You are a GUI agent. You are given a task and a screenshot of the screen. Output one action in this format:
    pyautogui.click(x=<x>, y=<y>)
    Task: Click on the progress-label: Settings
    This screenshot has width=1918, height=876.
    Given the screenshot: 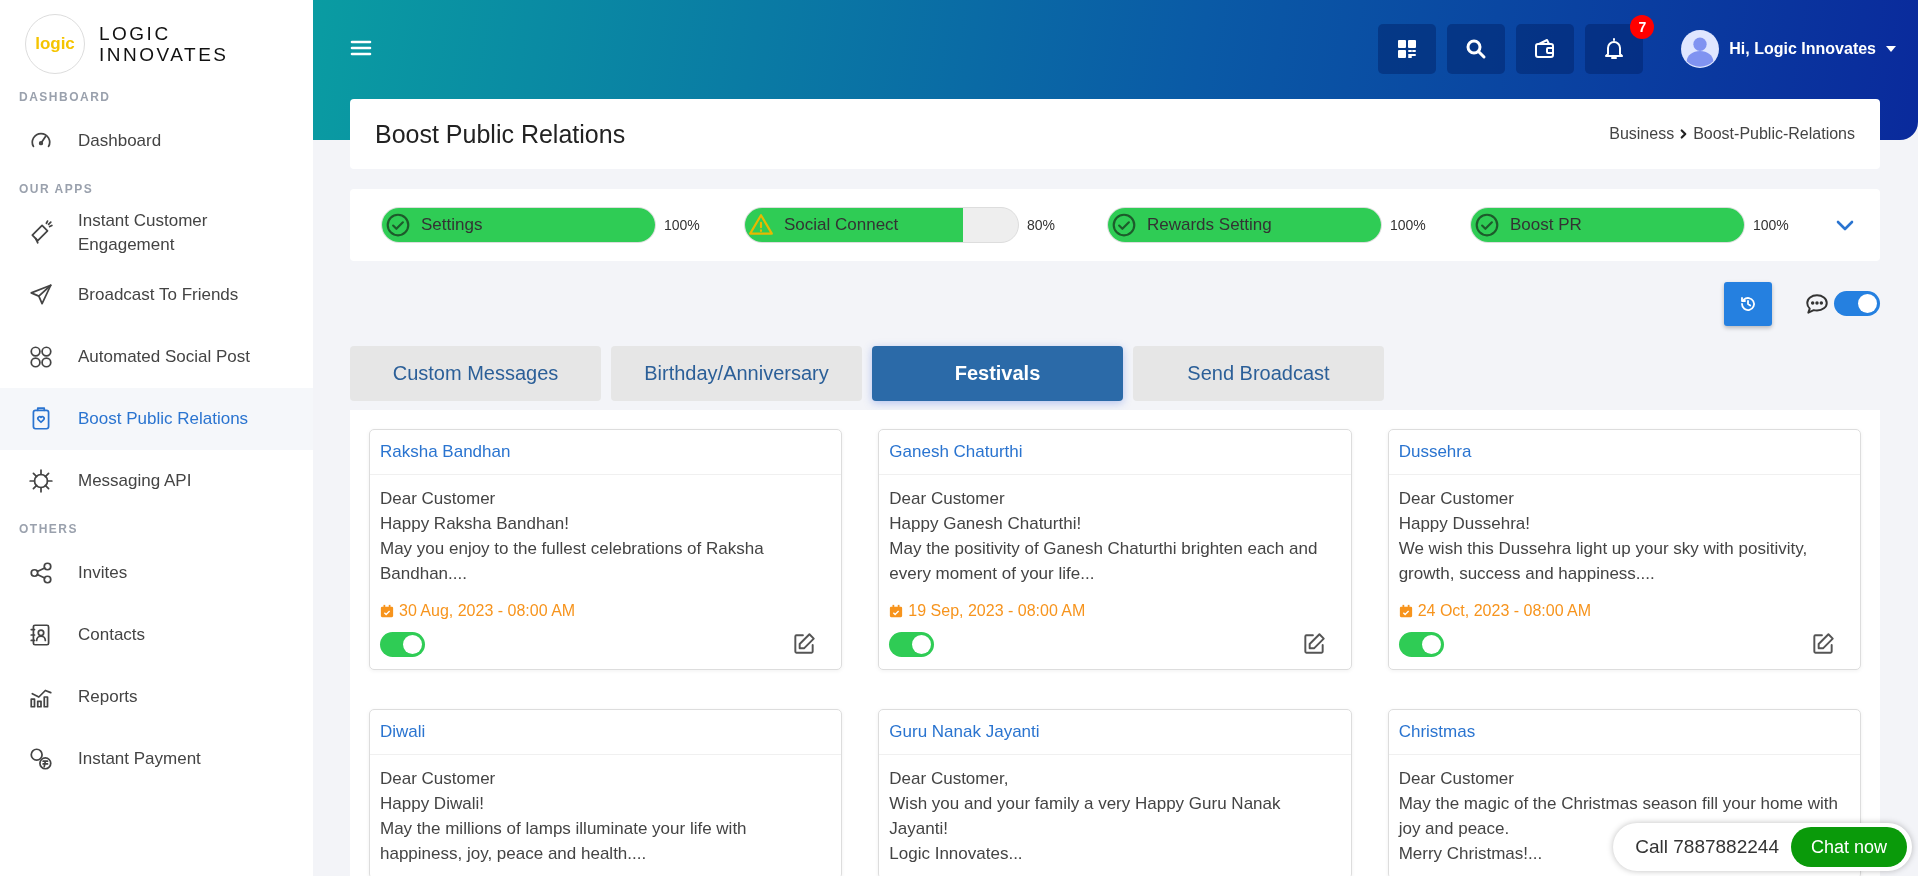 What is the action you would take?
    pyautogui.click(x=452, y=225)
    